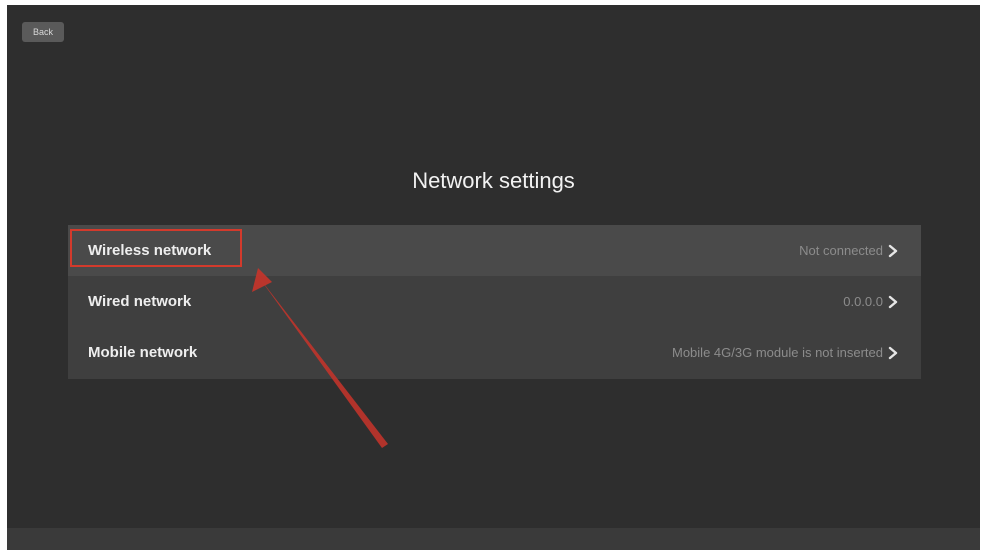  I want to click on mobile-network-label: Mobile network, so click(143, 352).